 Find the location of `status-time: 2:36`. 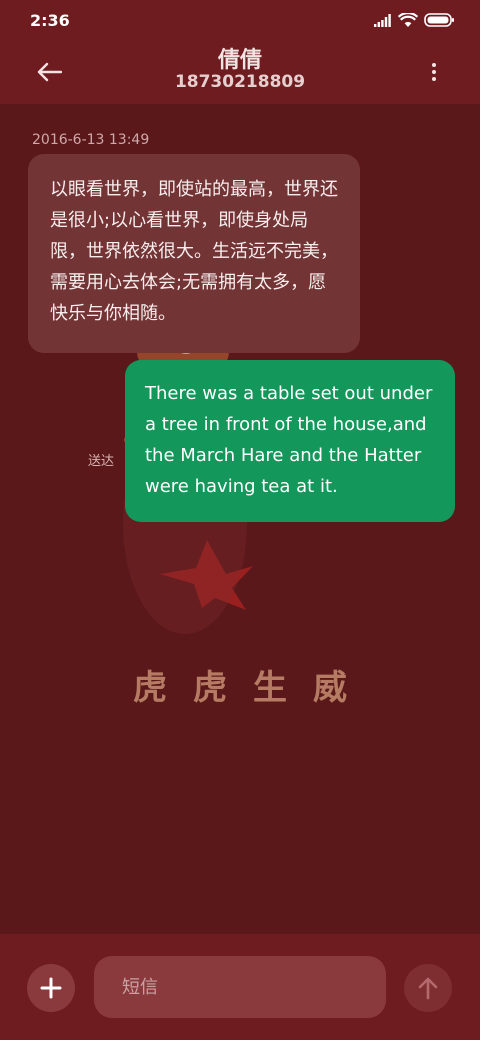

status-time: 2:36 is located at coordinates (50, 20).